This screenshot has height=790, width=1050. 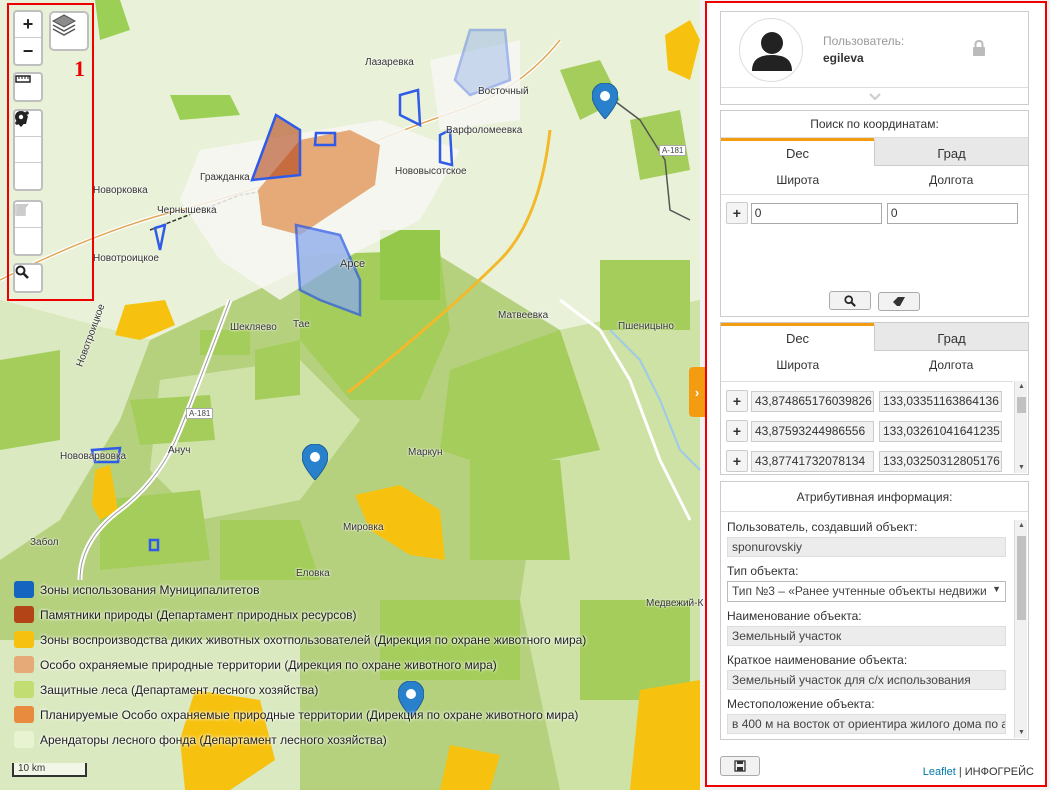 I want to click on place-label: Шекляево, so click(x=253, y=327).